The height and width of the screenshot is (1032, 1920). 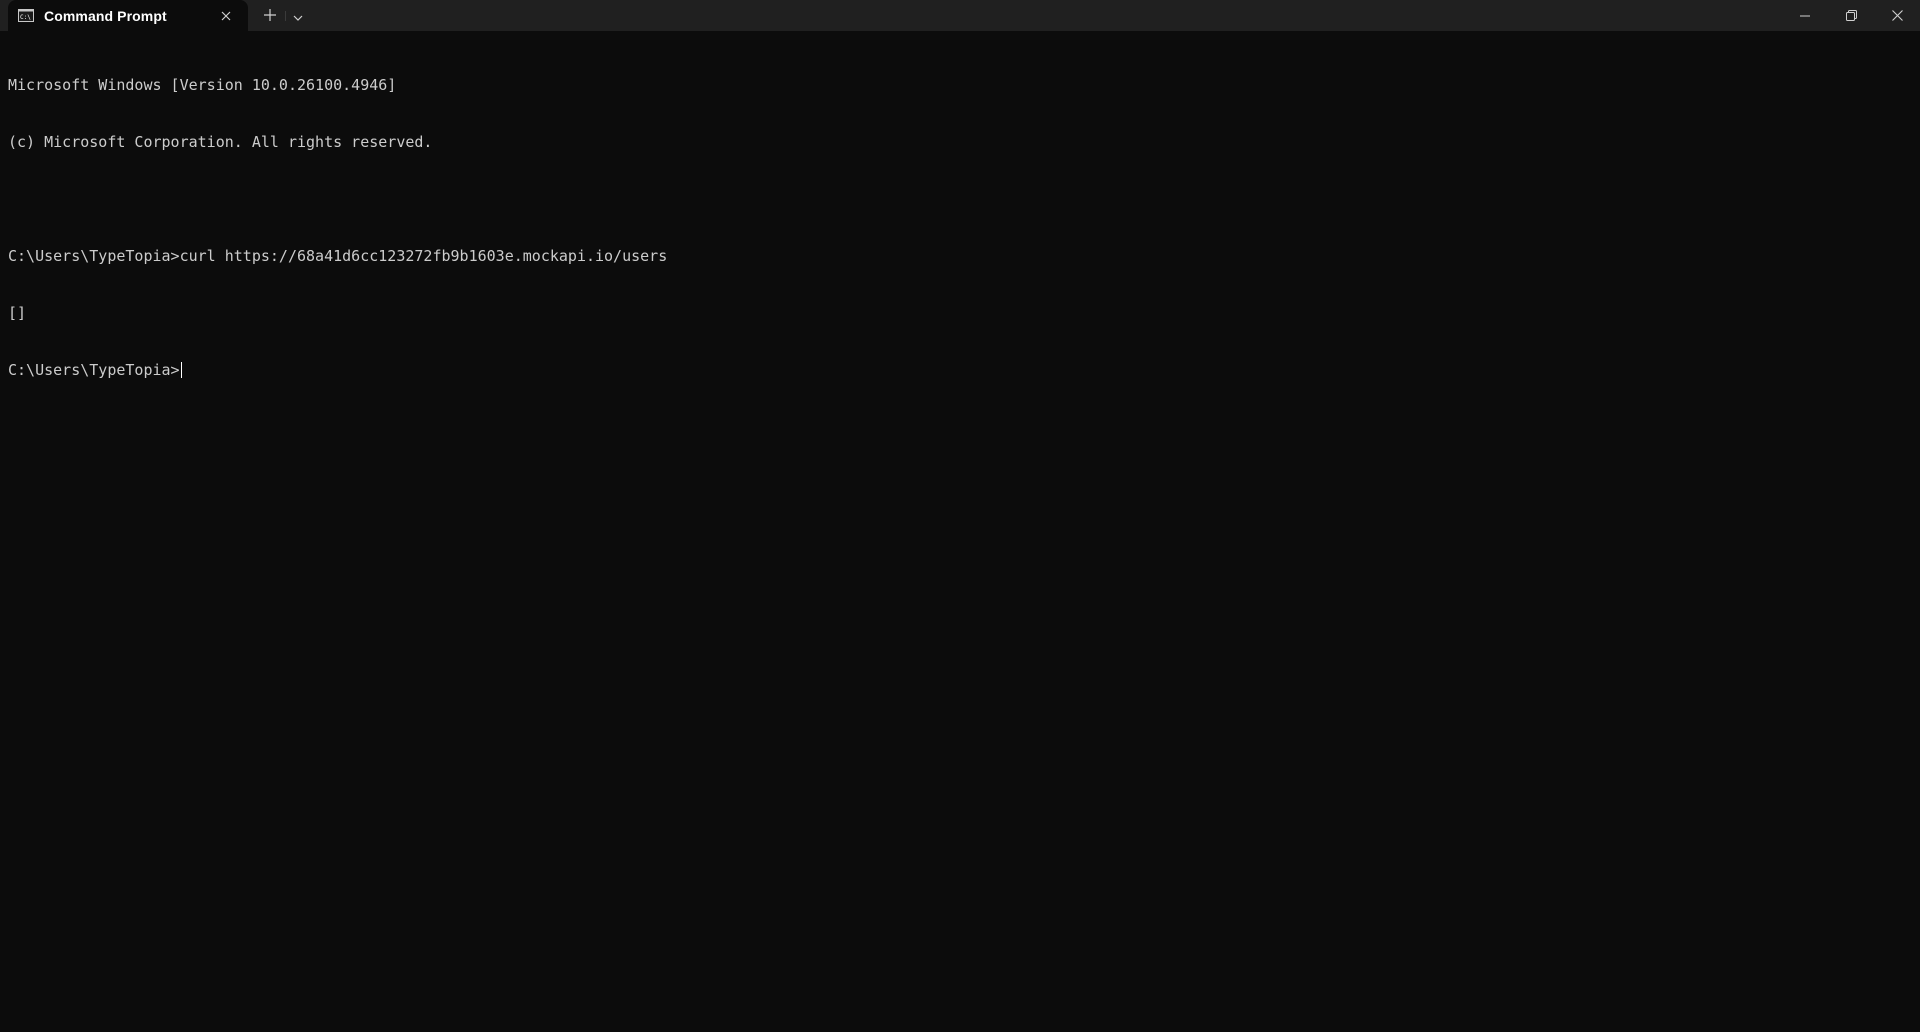 I want to click on prompt-text: C:\Users\TypeTopia>, so click(x=94, y=370).